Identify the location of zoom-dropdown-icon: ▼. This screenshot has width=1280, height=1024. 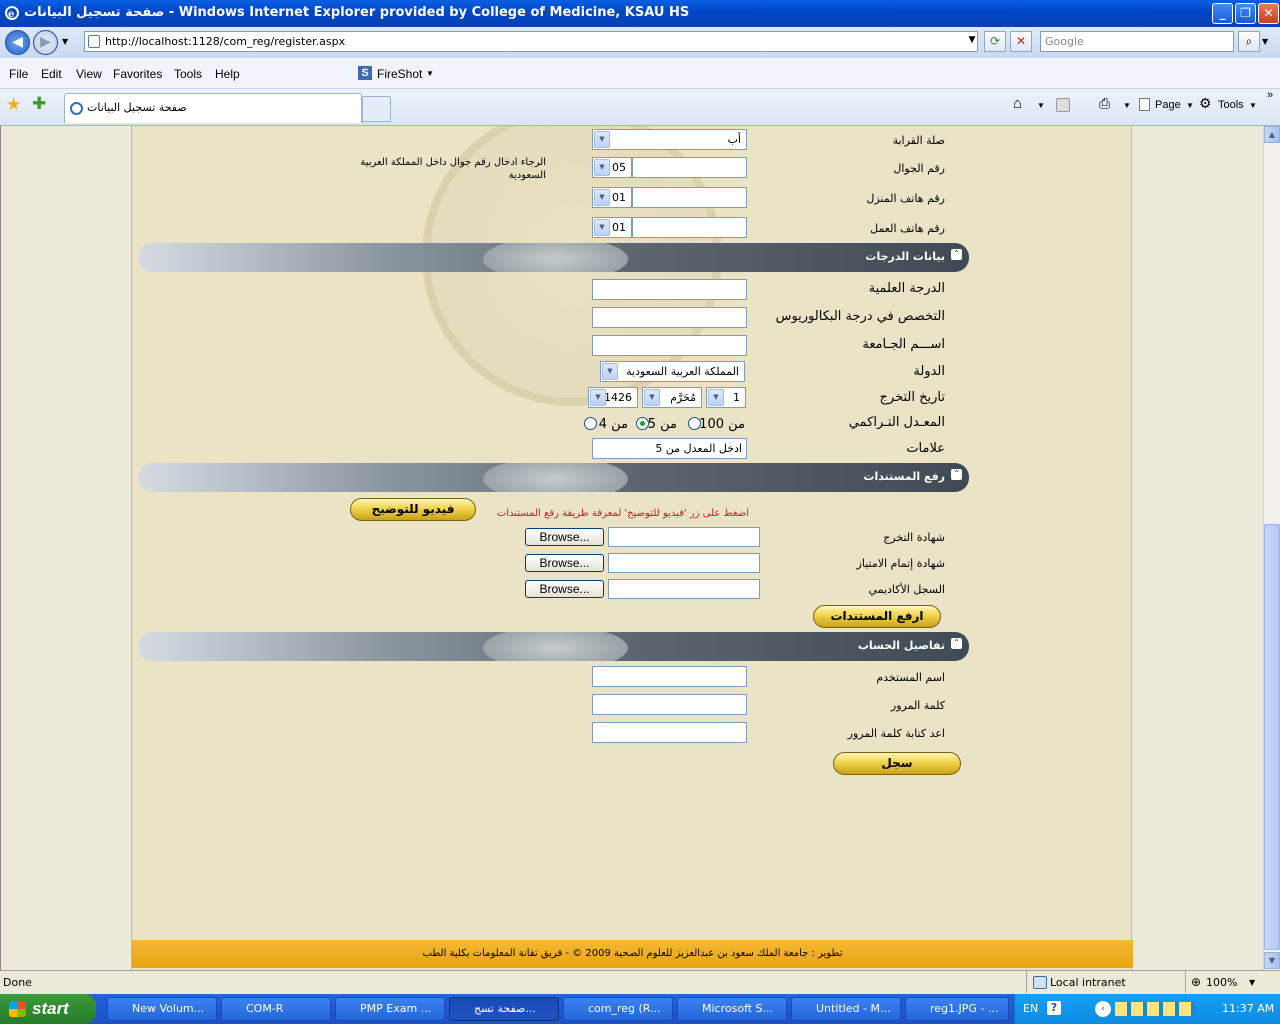
(1252, 982).